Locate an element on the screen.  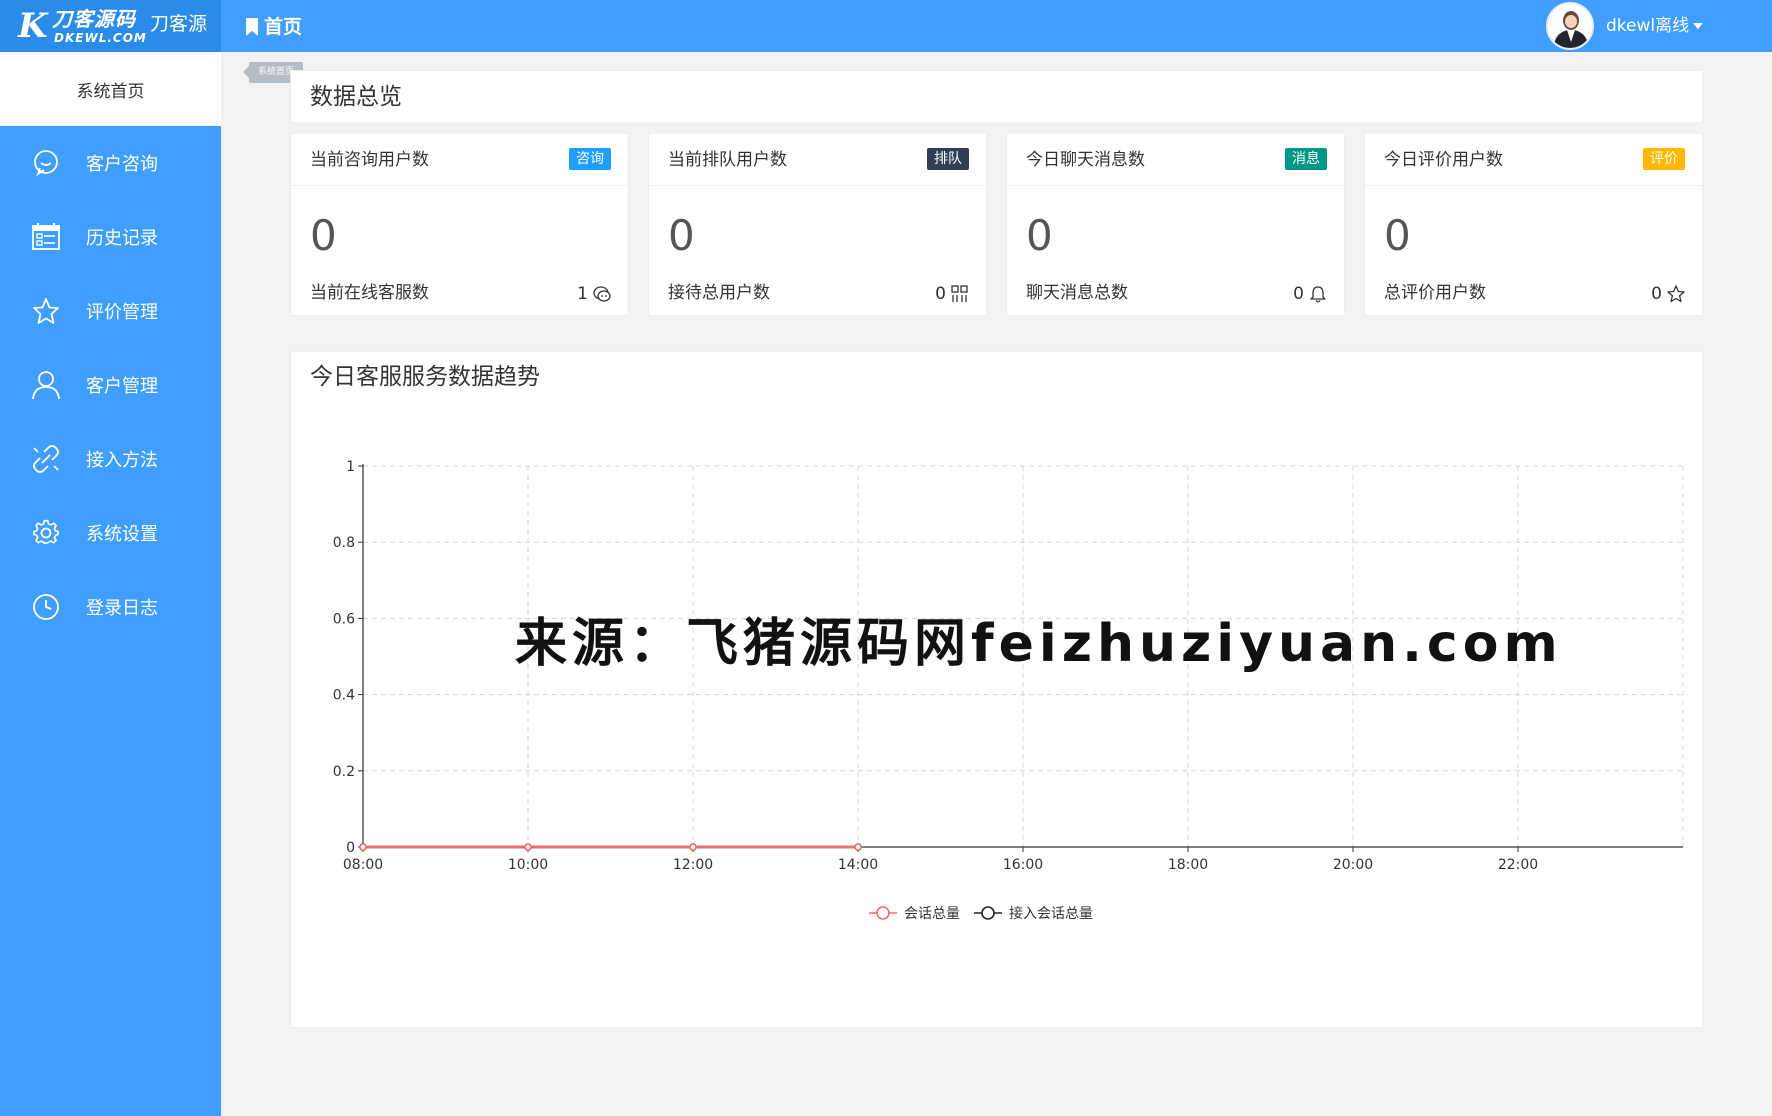
sidebar-item-label: 客户咨询 is located at coordinates (122, 164).